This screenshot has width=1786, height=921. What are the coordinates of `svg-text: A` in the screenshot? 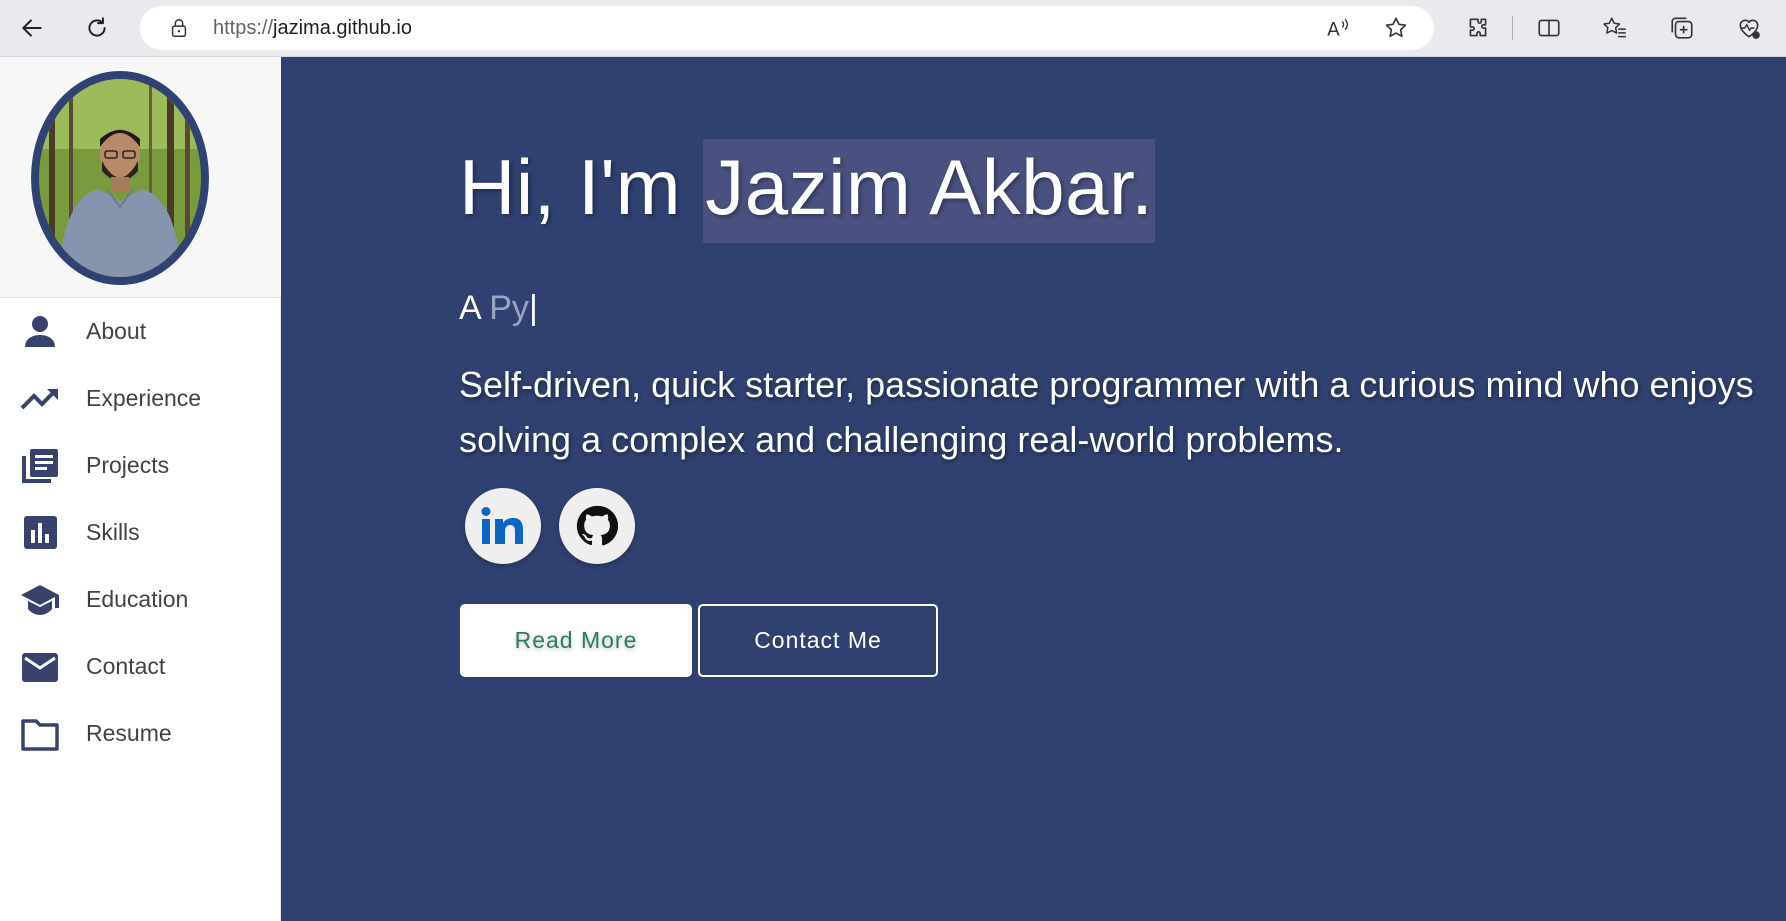 It's located at (1333, 30).